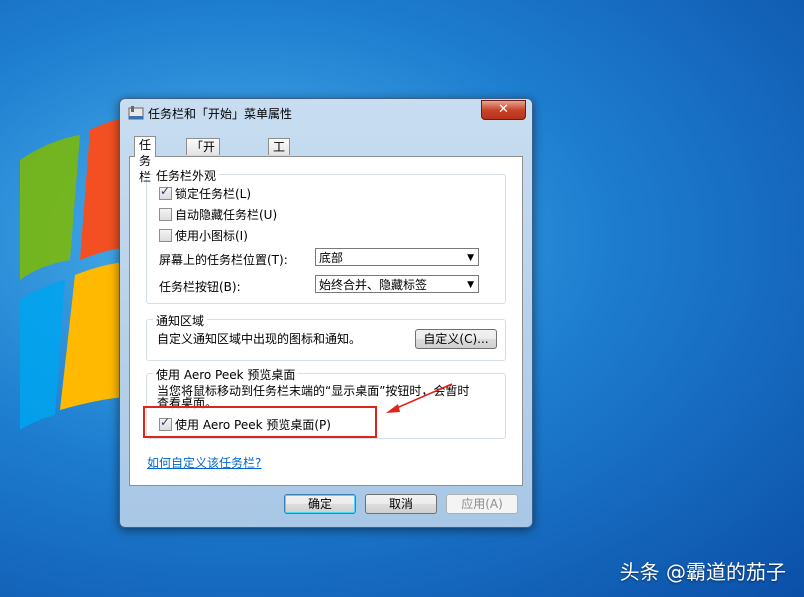  I want to click on lock-taskbar-option: 锁定任务栏(L), so click(205, 193).